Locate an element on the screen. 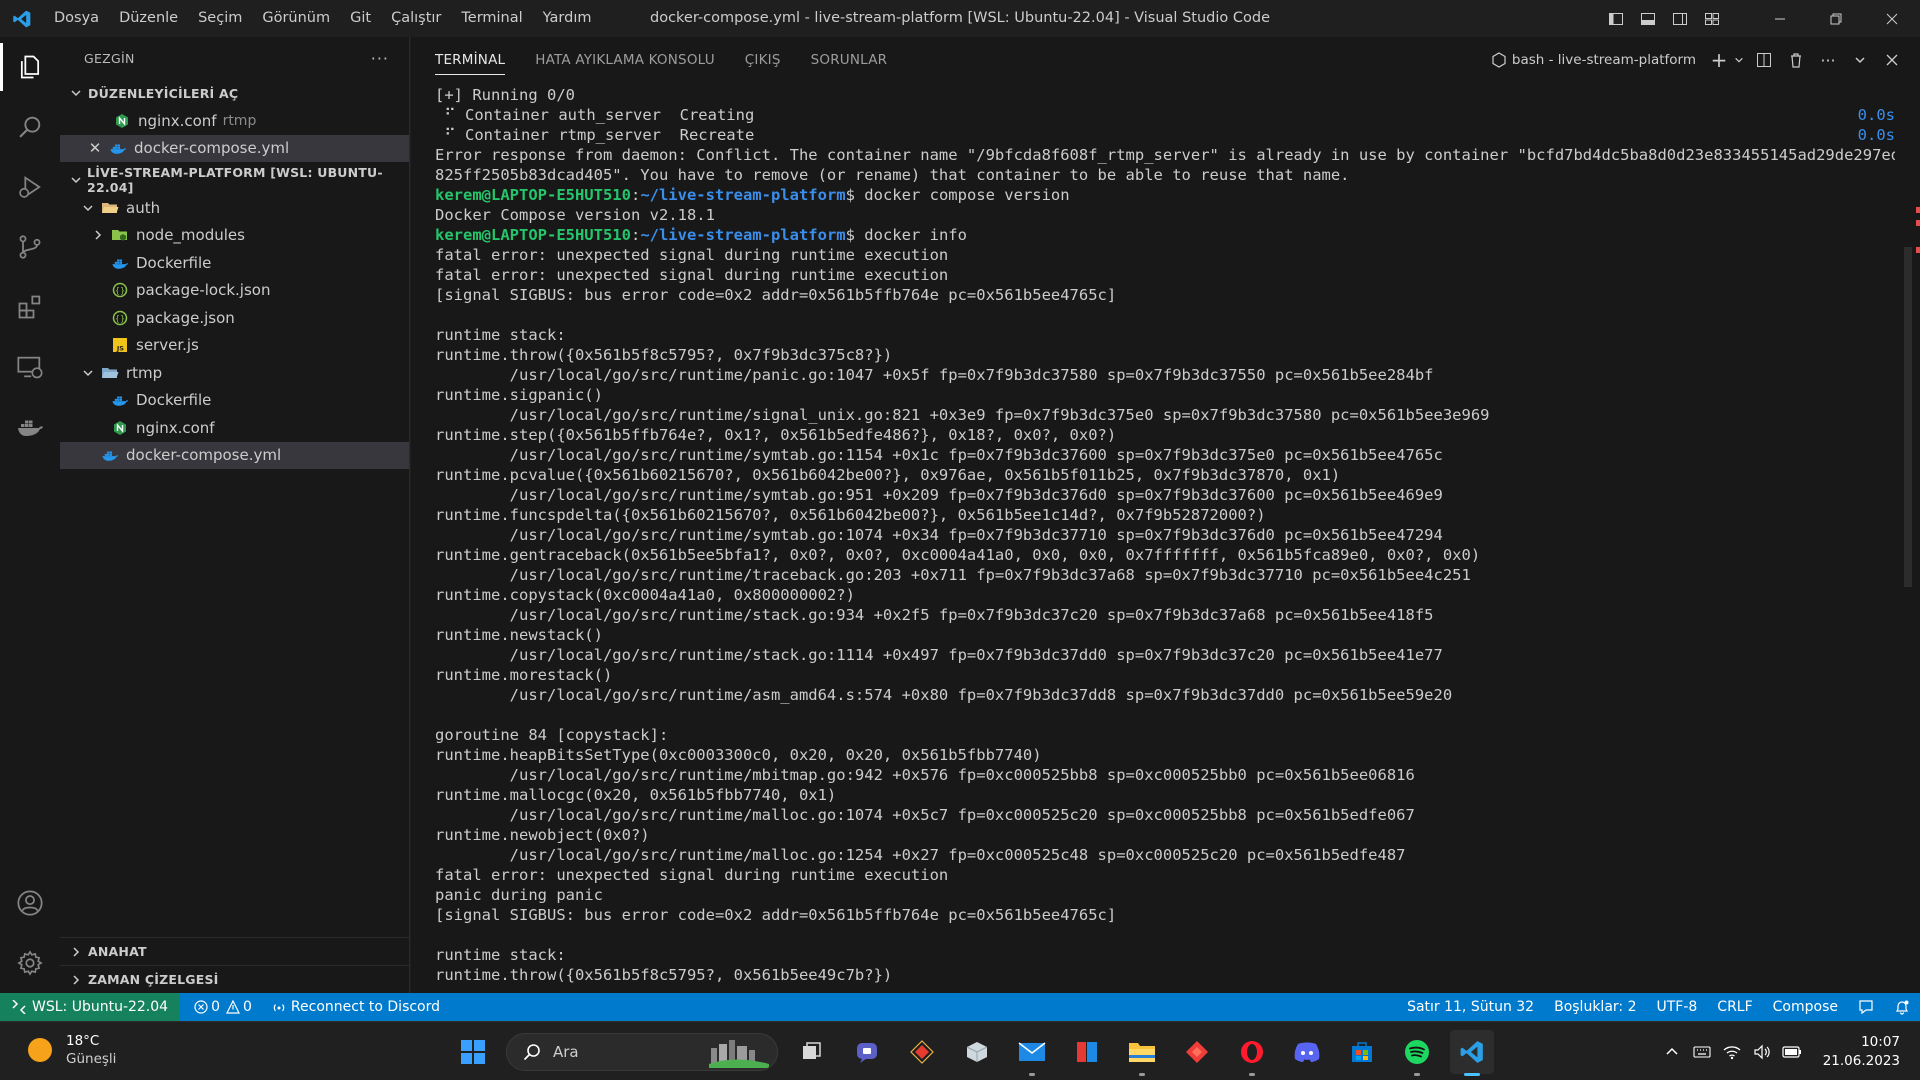  explorer-icon is located at coordinates (30, 67).